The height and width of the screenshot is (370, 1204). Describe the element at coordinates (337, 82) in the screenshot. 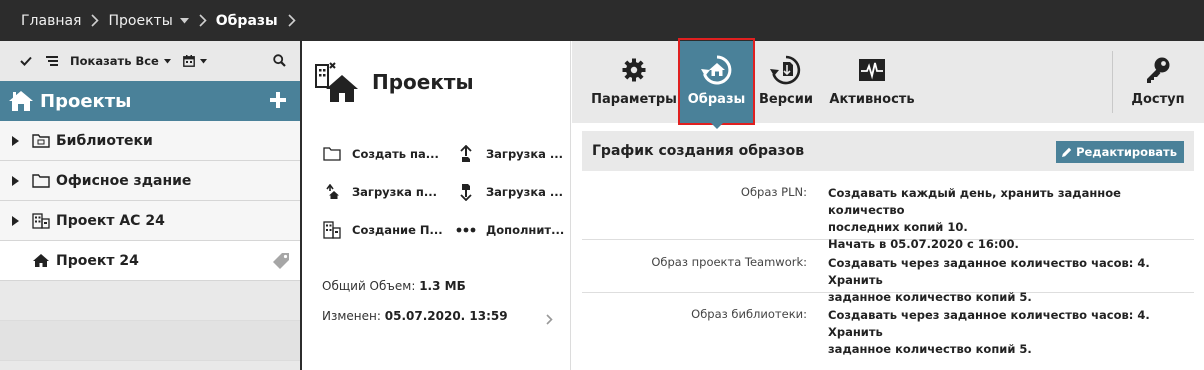

I see `projects-large-icon` at that location.